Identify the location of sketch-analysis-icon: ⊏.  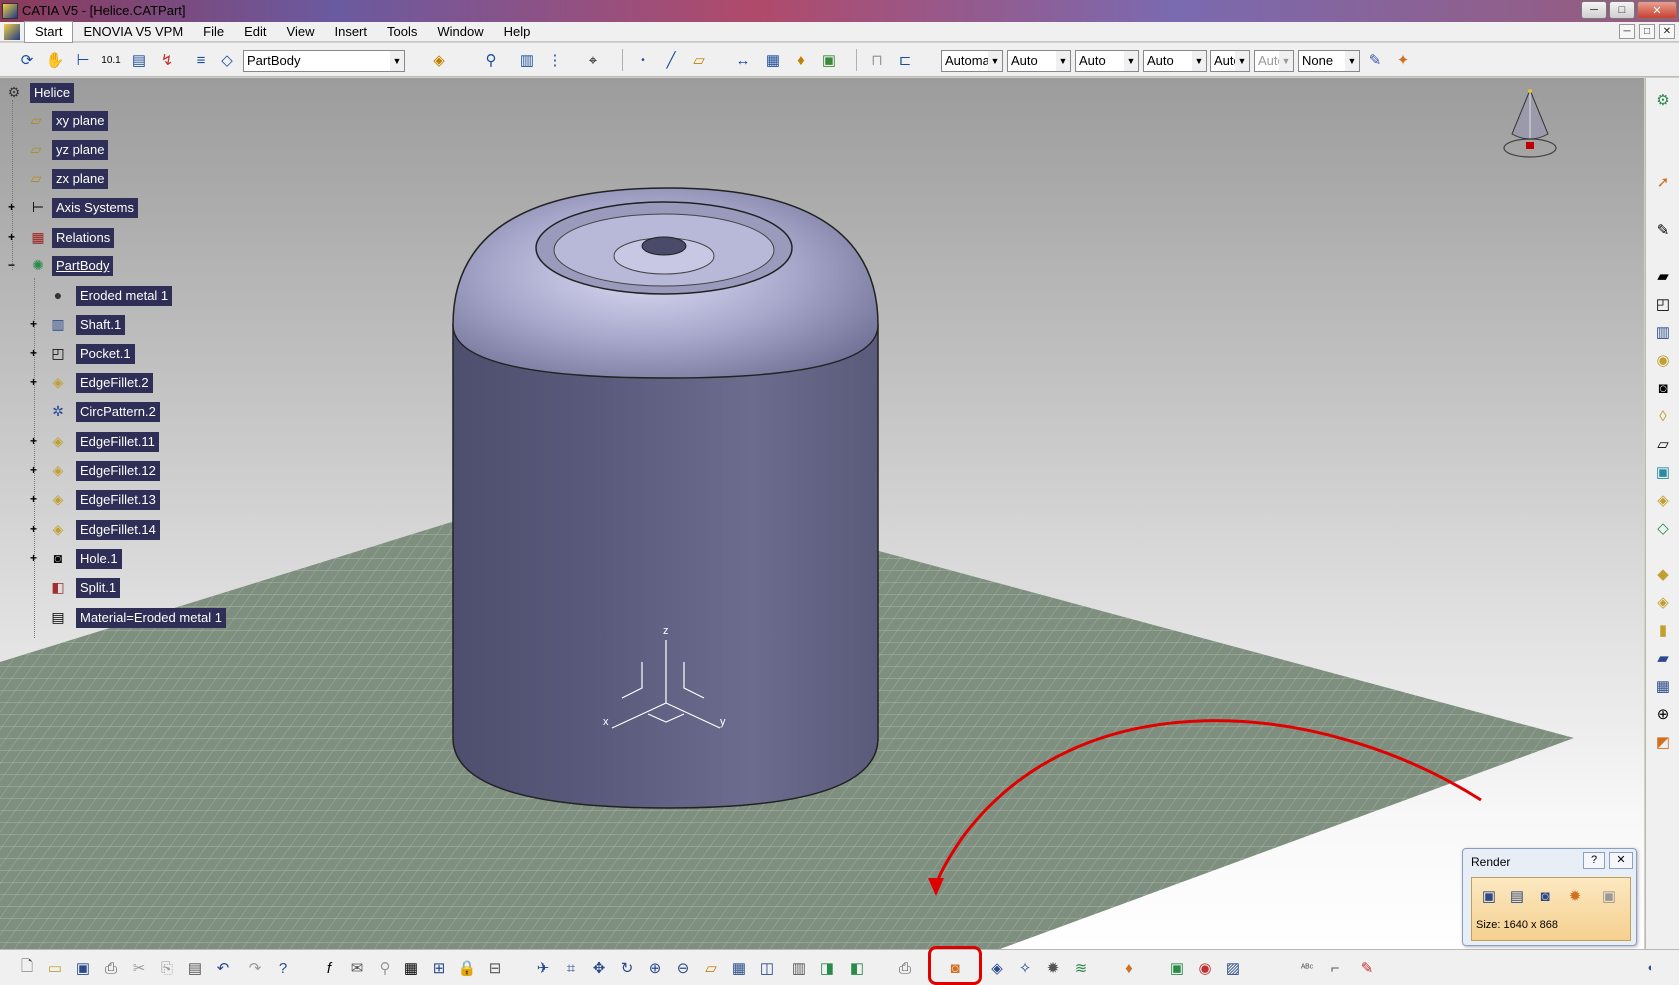
(905, 60).